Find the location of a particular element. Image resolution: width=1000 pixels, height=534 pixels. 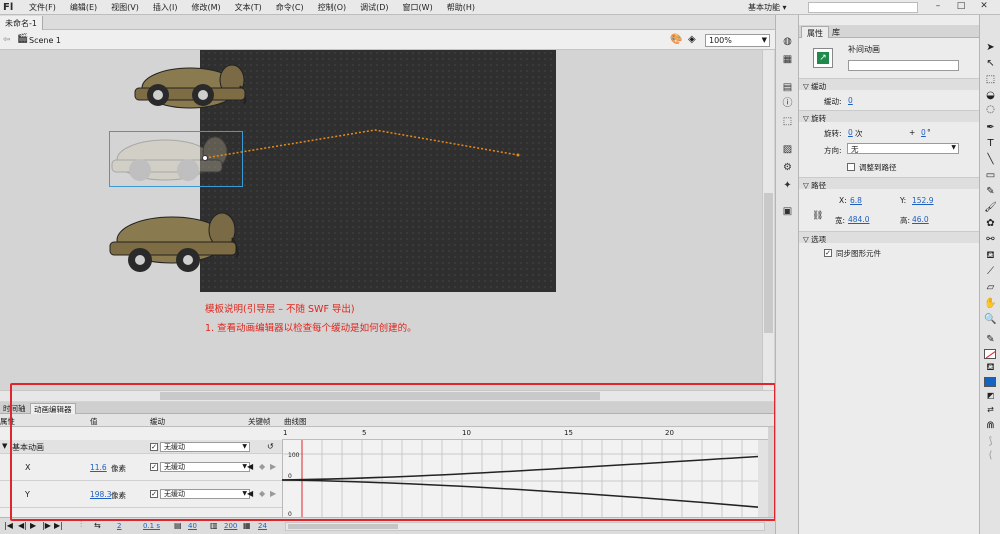

loop-icon: ⇆ is located at coordinates (97, 525).